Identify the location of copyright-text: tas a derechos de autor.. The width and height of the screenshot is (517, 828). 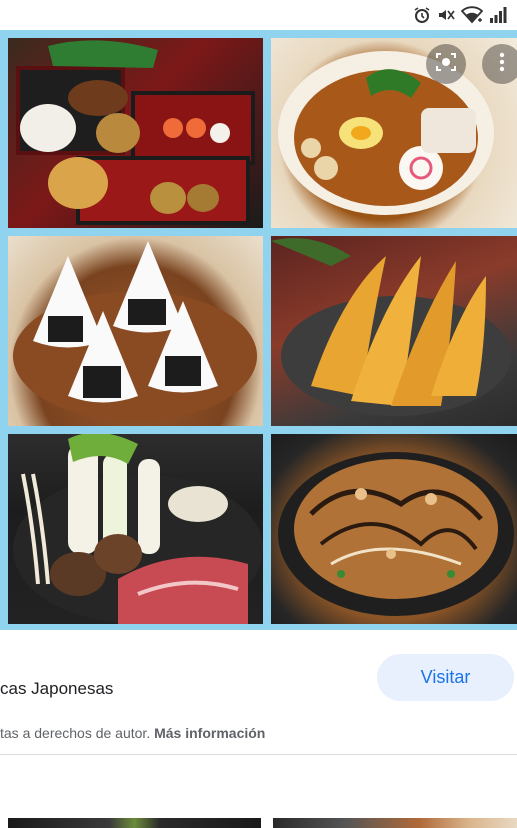
(75, 733).